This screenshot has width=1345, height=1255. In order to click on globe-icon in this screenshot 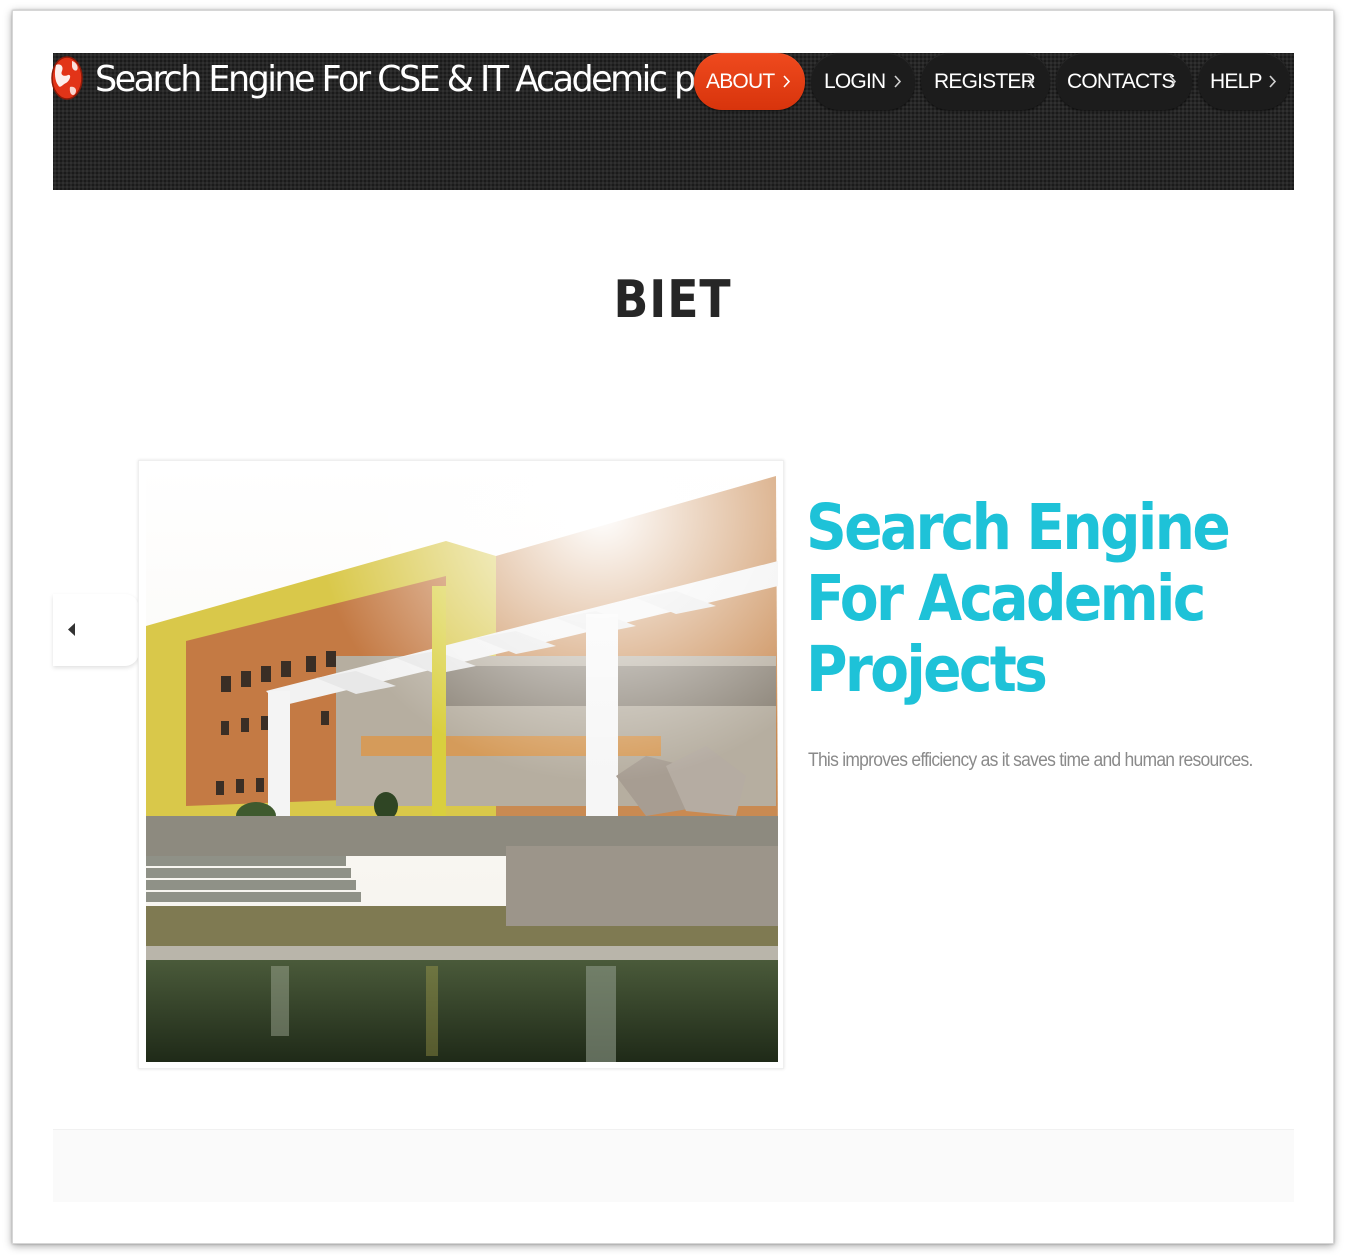, I will do `click(67, 78)`.